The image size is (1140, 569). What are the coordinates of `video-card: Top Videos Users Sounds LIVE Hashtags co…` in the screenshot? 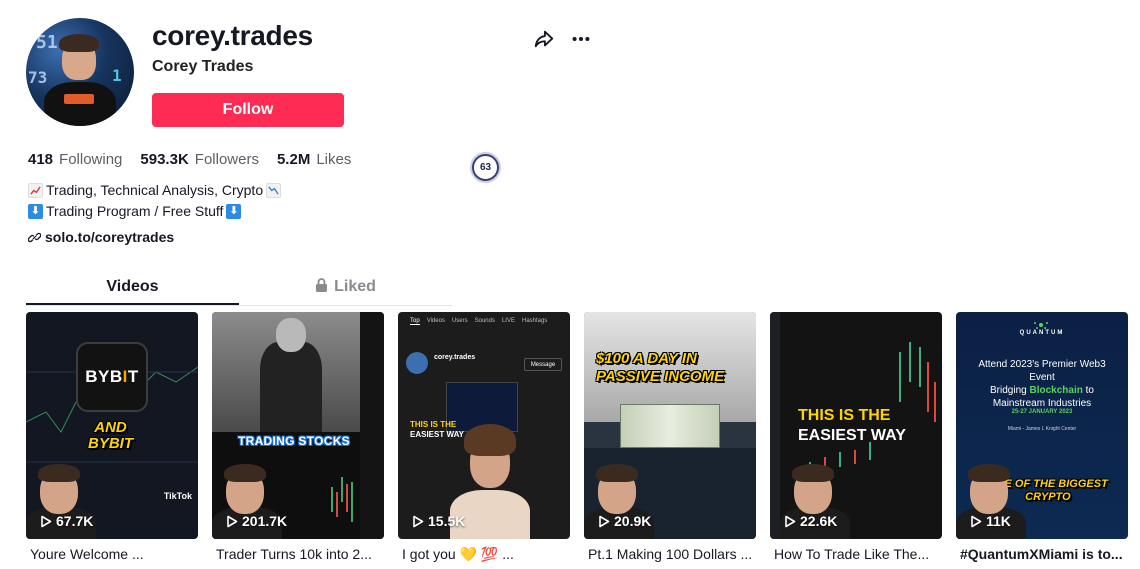 It's located at (484, 437).